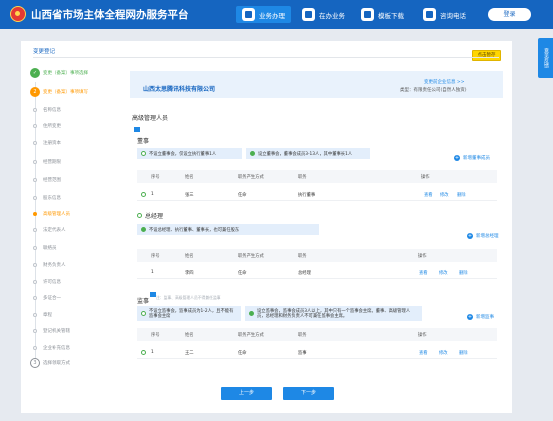  I want to click on step-item: ✓ 变更（备案）事项选择, so click(70, 73).